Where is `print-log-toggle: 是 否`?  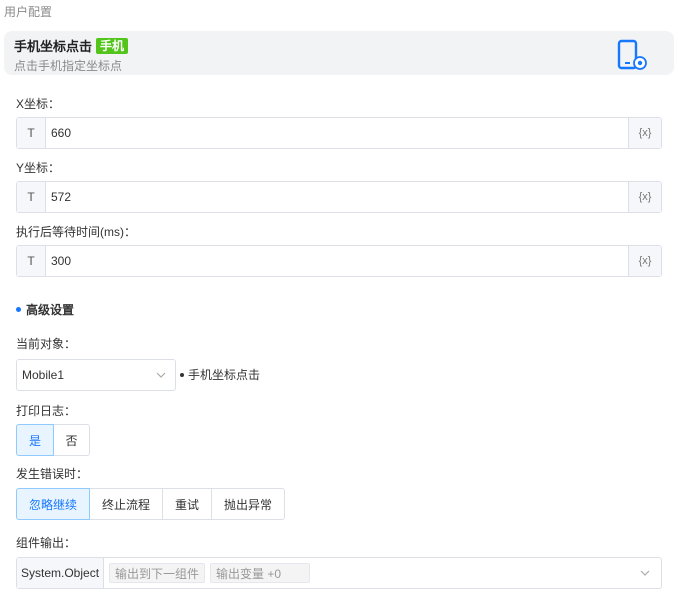 print-log-toggle: 是 否 is located at coordinates (53, 440).